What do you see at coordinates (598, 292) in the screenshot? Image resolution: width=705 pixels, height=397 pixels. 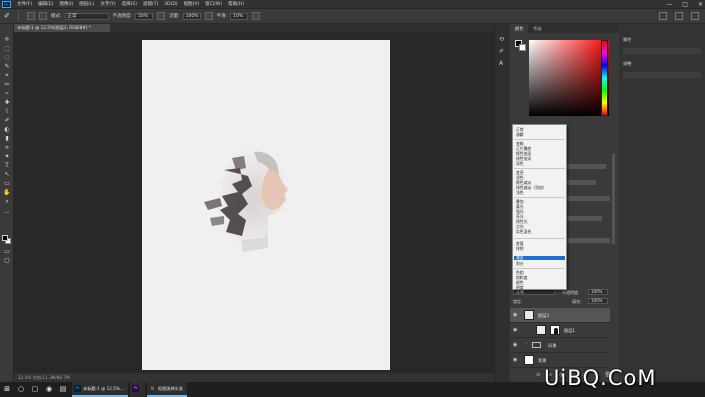 I see `layer-opacity-input: 100%` at bounding box center [598, 292].